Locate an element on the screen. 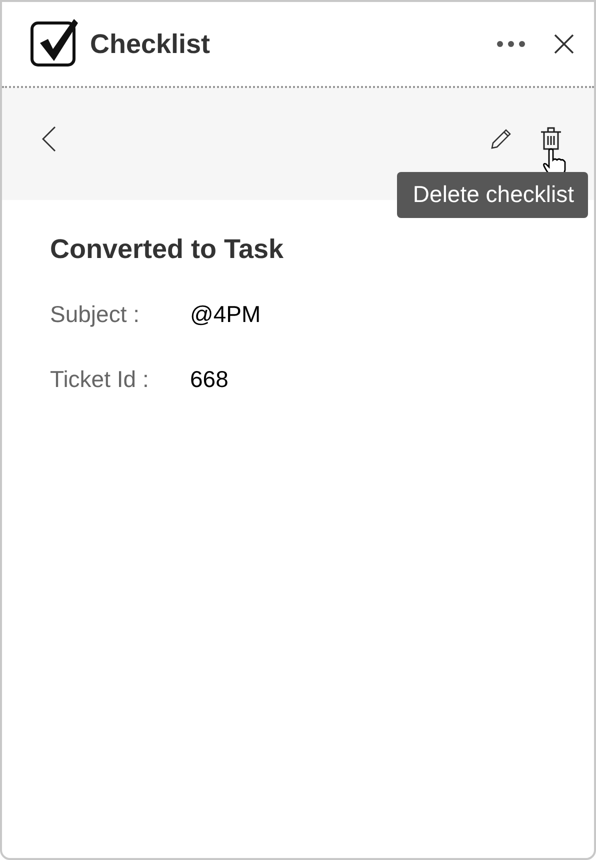  close-icon is located at coordinates (564, 44).